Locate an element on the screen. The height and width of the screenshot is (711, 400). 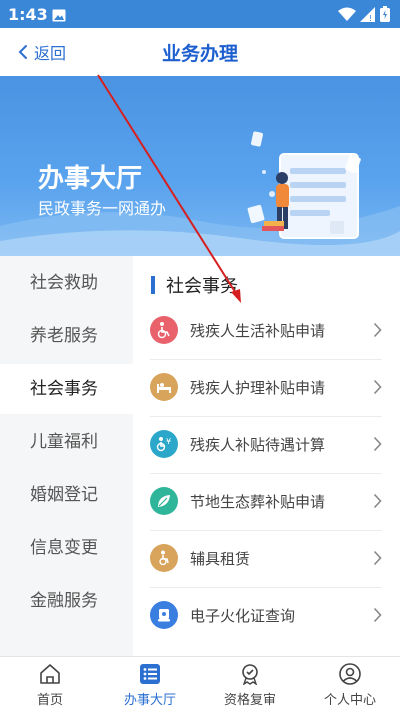
tab-home: 首页 is located at coordinates (50, 684).